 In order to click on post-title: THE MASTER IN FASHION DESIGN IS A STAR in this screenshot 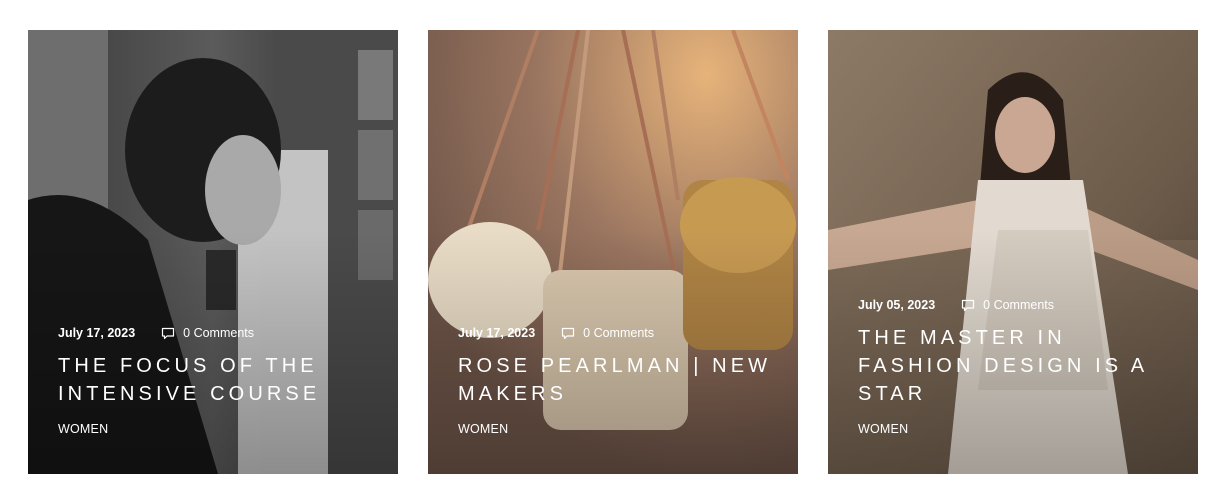, I will do `click(1016, 366)`.